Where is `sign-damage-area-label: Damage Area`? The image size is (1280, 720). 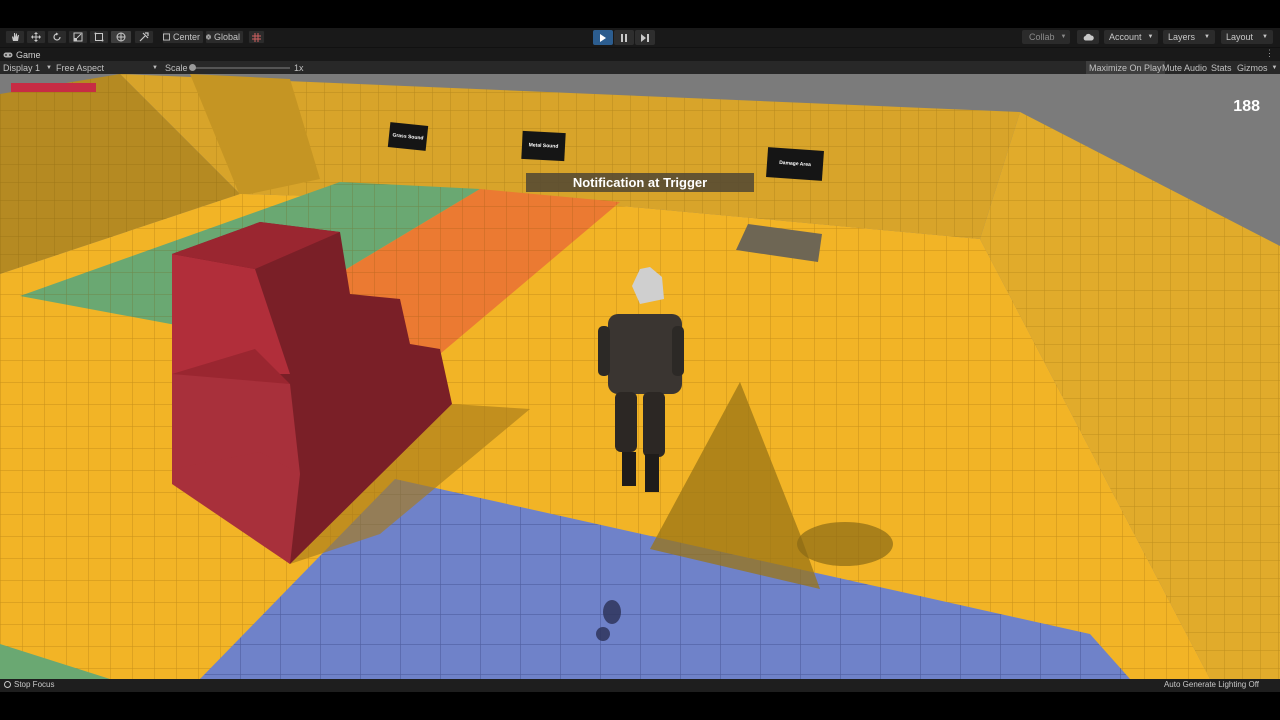
sign-damage-area-label: Damage Area is located at coordinates (795, 164).